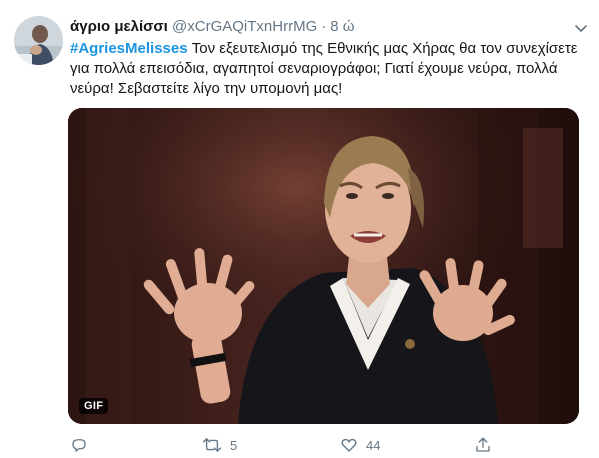 This screenshot has height=458, width=599. I want to click on reply-icon, so click(79, 445).